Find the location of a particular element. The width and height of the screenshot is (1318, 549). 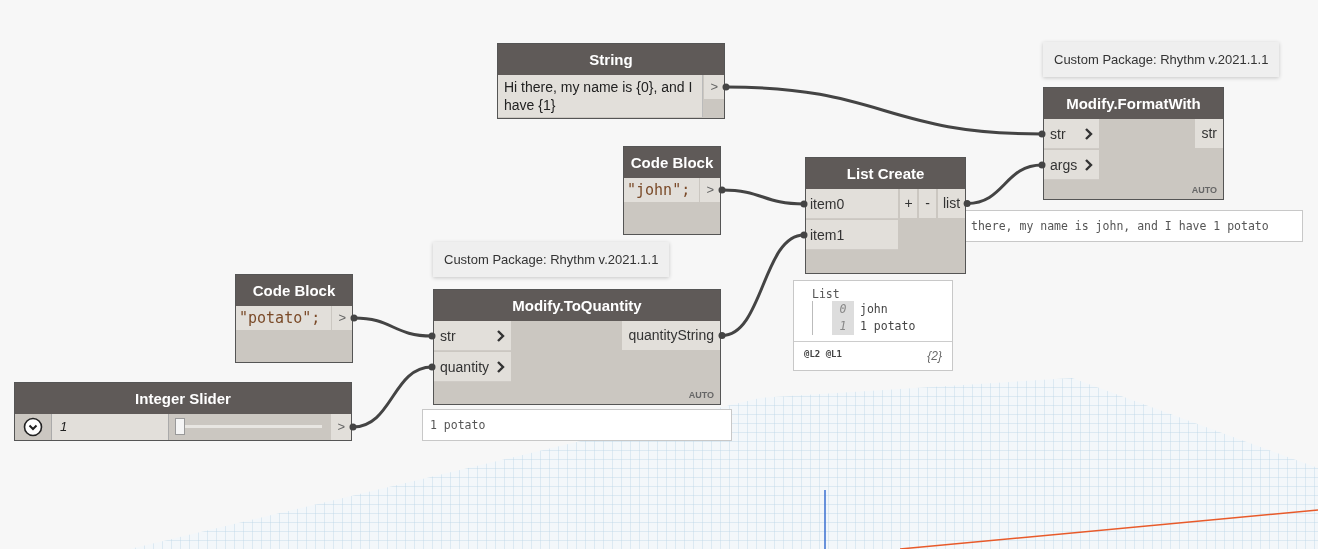

input-port: args is located at coordinates (1072, 165).